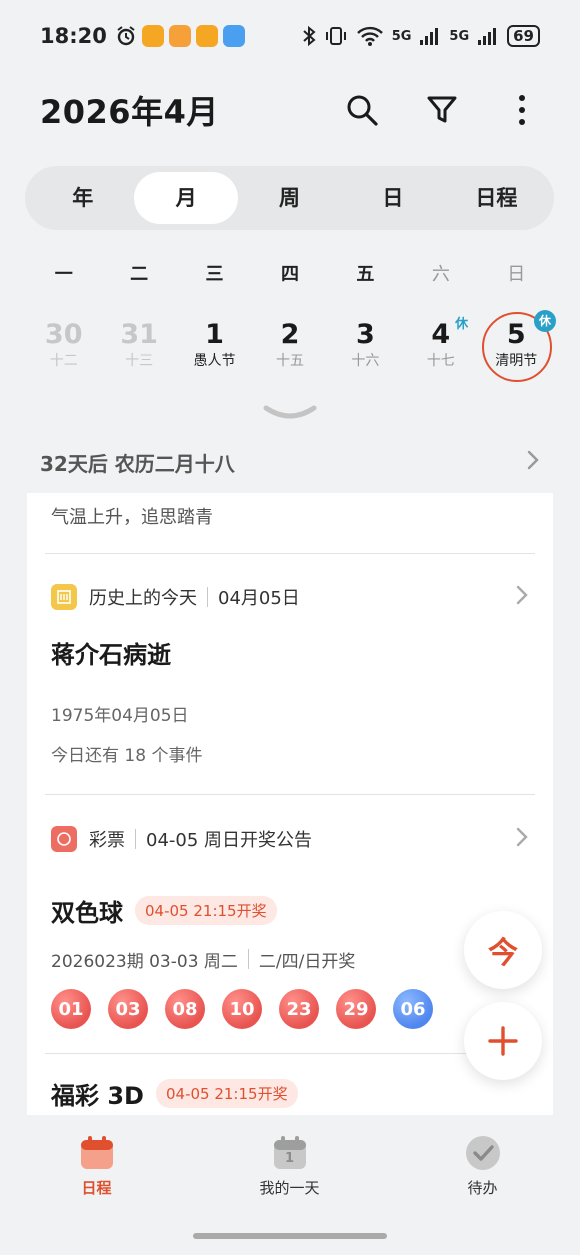 Image resolution: width=580 pixels, height=1255 pixels. I want to click on search-button, so click(362, 110).